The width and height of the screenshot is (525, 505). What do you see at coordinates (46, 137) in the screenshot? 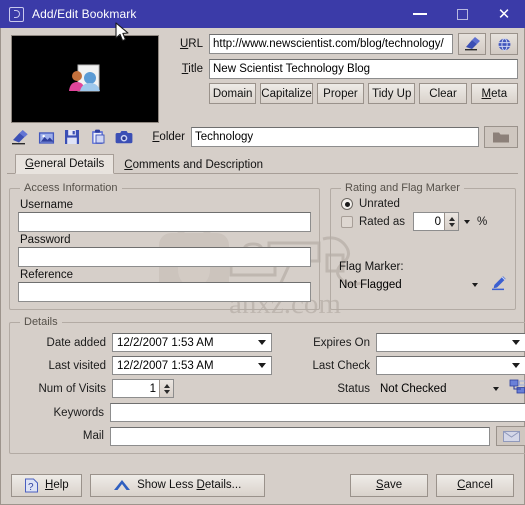
I see `load-image-icon` at bounding box center [46, 137].